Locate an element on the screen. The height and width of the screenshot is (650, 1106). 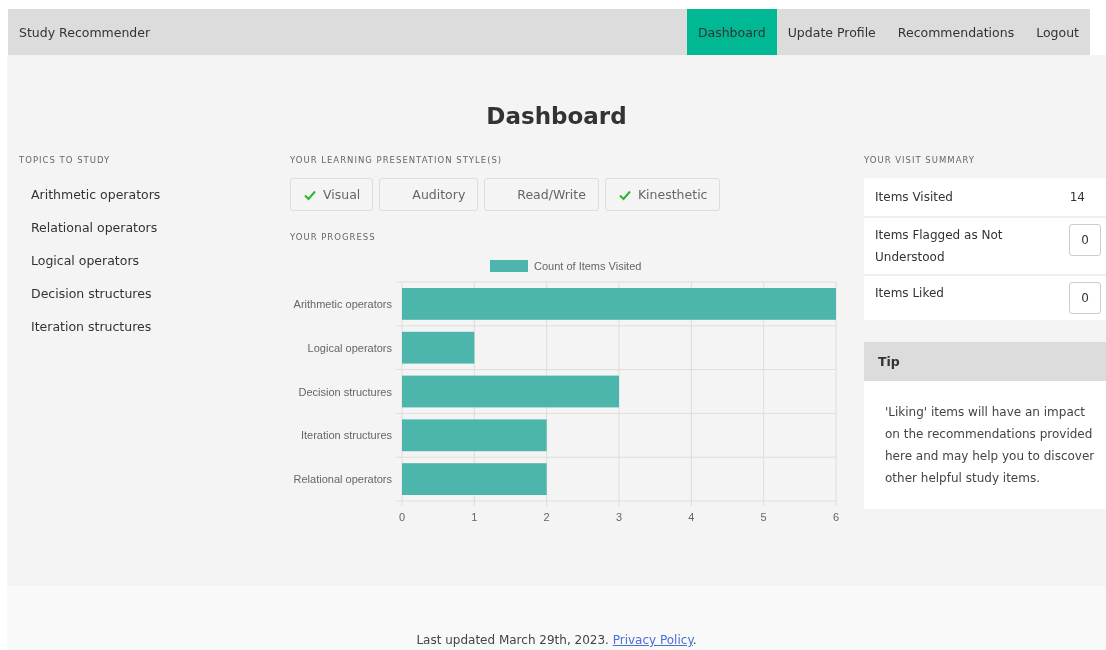
axis-label: Arithmetic operators is located at coordinates (342, 303).